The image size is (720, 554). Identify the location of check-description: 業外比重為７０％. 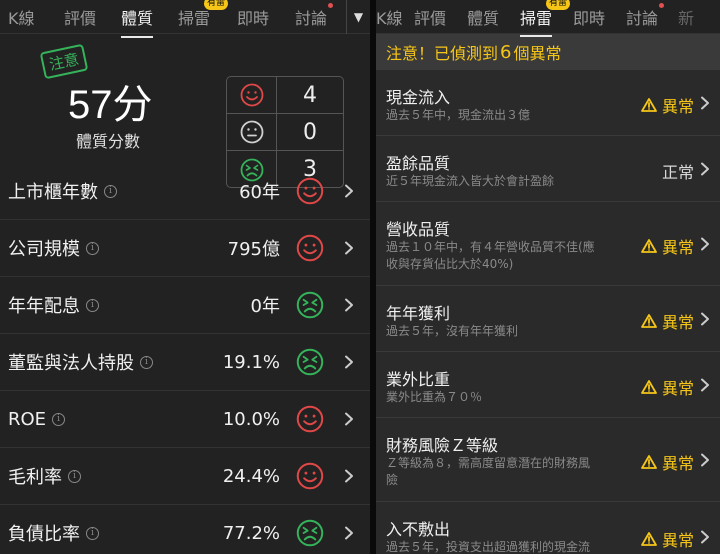
(434, 397).